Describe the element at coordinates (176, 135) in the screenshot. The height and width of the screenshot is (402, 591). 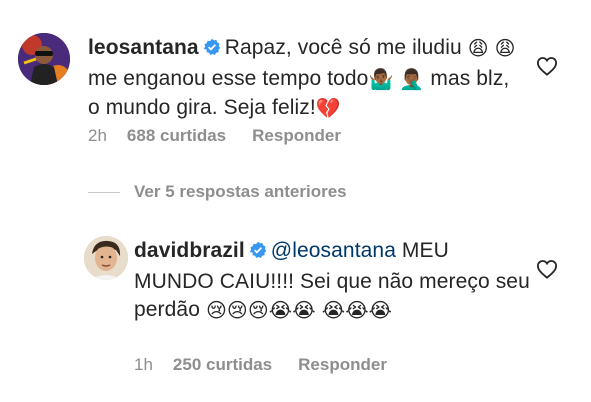
I see `likes-count: 688 curtidas` at that location.